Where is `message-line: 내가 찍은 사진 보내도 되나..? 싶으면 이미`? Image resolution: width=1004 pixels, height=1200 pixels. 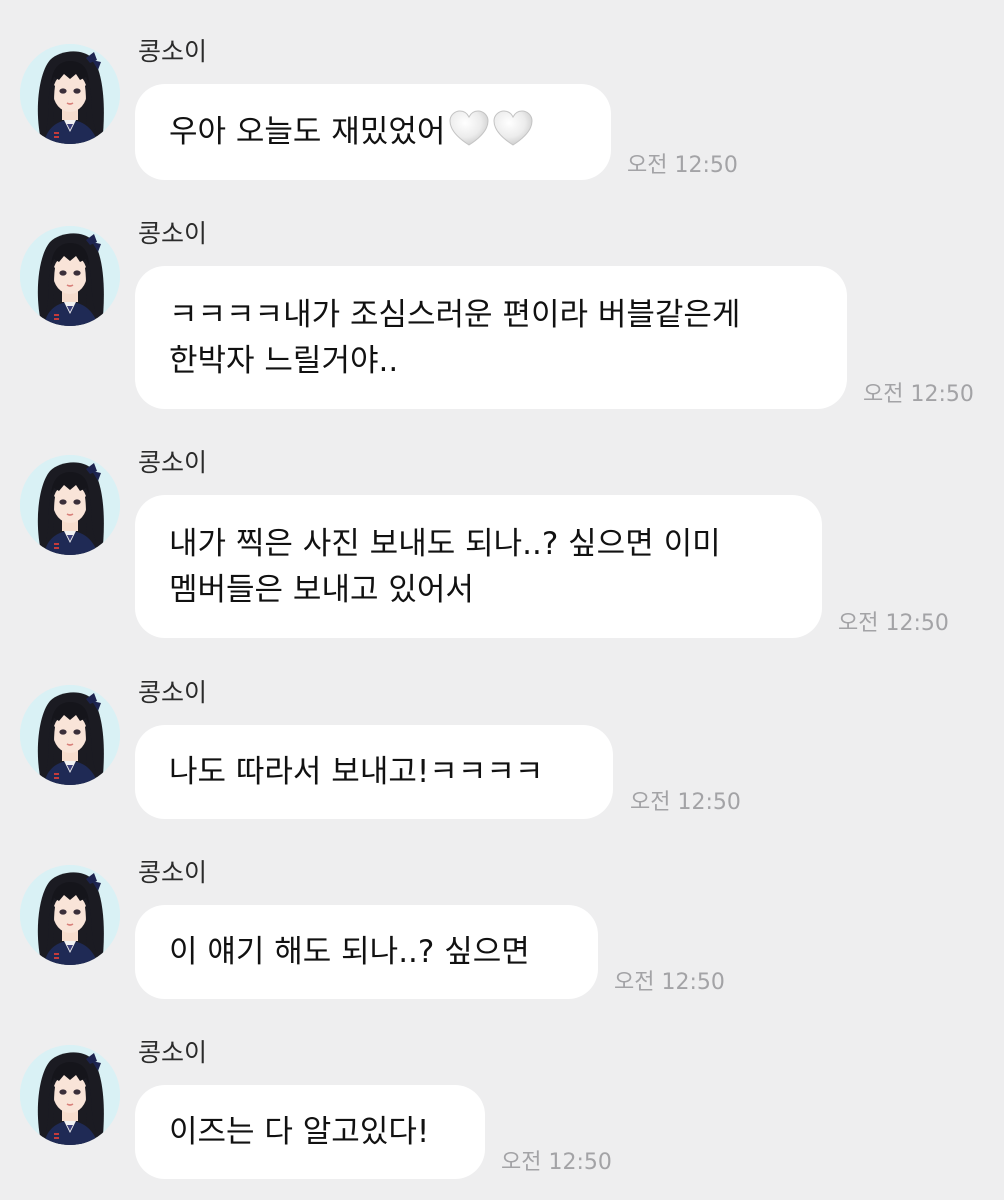 message-line: 내가 찍은 사진 보내도 되나..? 싶으면 이미 is located at coordinates (445, 543).